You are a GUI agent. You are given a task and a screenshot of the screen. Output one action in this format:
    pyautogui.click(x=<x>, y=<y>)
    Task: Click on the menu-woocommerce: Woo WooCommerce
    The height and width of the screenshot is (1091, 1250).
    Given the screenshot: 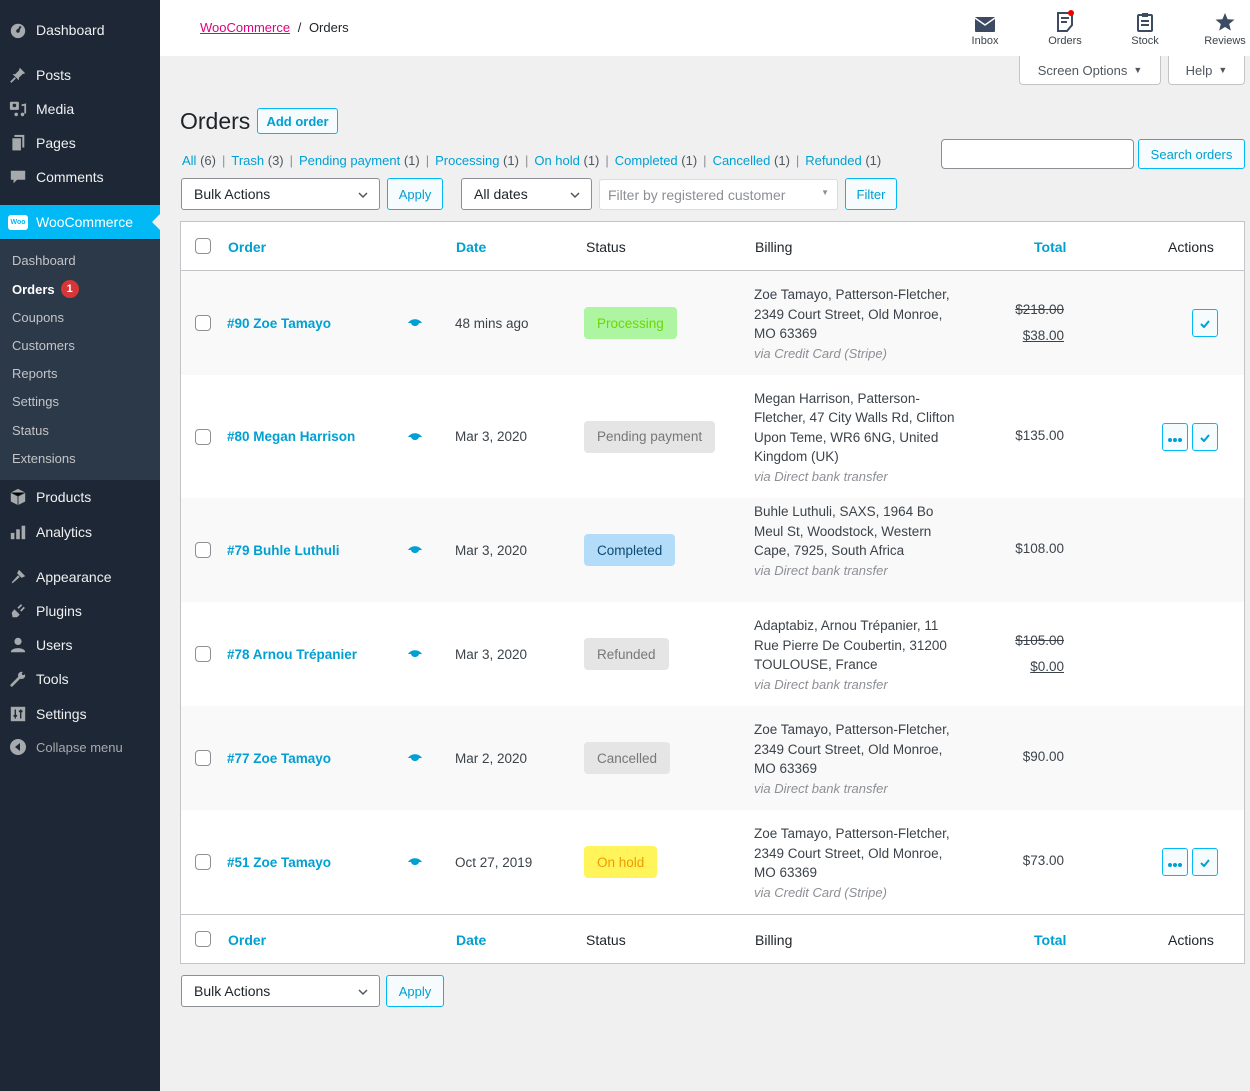 What is the action you would take?
    pyautogui.click(x=80, y=222)
    